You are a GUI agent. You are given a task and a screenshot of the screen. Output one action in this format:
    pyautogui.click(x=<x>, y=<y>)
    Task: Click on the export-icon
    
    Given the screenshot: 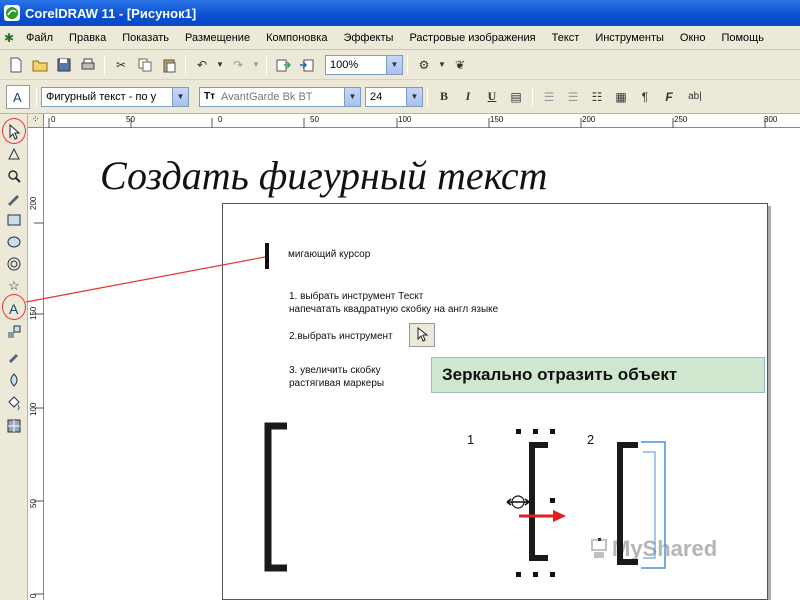 What is the action you would take?
    pyautogui.click(x=307, y=65)
    